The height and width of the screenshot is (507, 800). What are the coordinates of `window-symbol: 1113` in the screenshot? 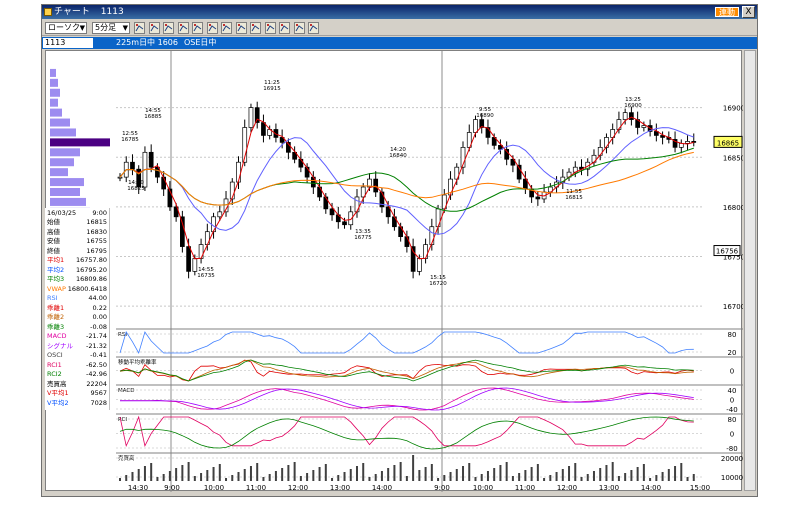 It's located at (112, 12).